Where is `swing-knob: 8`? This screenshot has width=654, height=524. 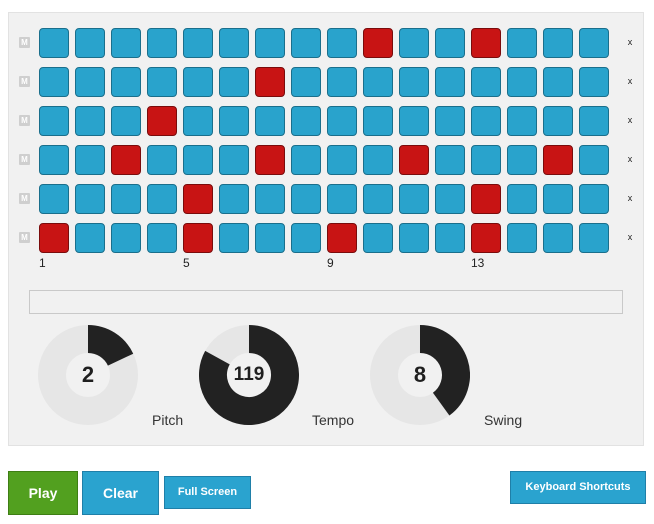 swing-knob: 8 is located at coordinates (420, 375).